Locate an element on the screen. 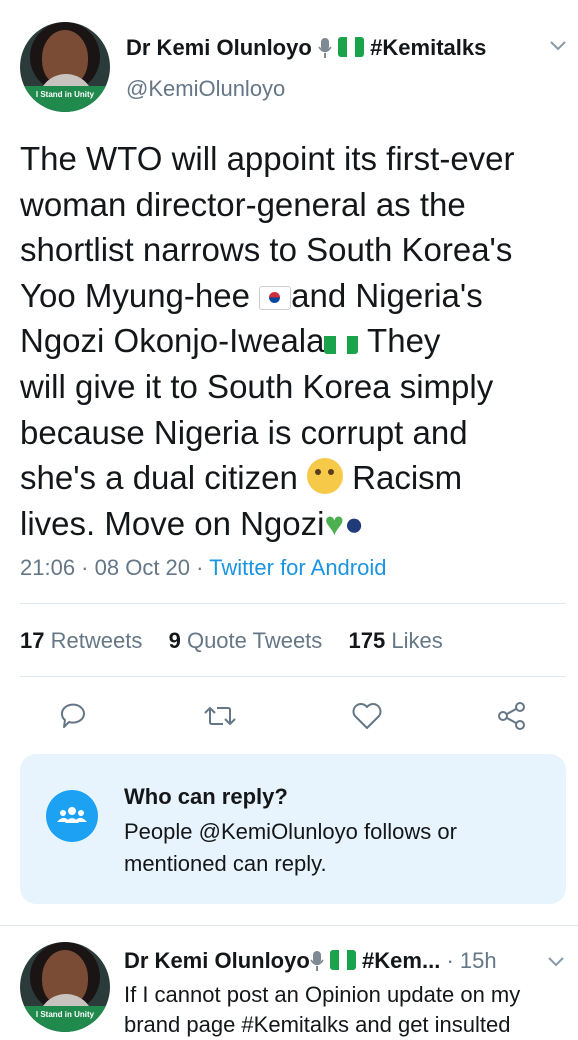 Image resolution: width=578 pixels, height=1040 pixels. retweet-icon is located at coordinates (220, 716).